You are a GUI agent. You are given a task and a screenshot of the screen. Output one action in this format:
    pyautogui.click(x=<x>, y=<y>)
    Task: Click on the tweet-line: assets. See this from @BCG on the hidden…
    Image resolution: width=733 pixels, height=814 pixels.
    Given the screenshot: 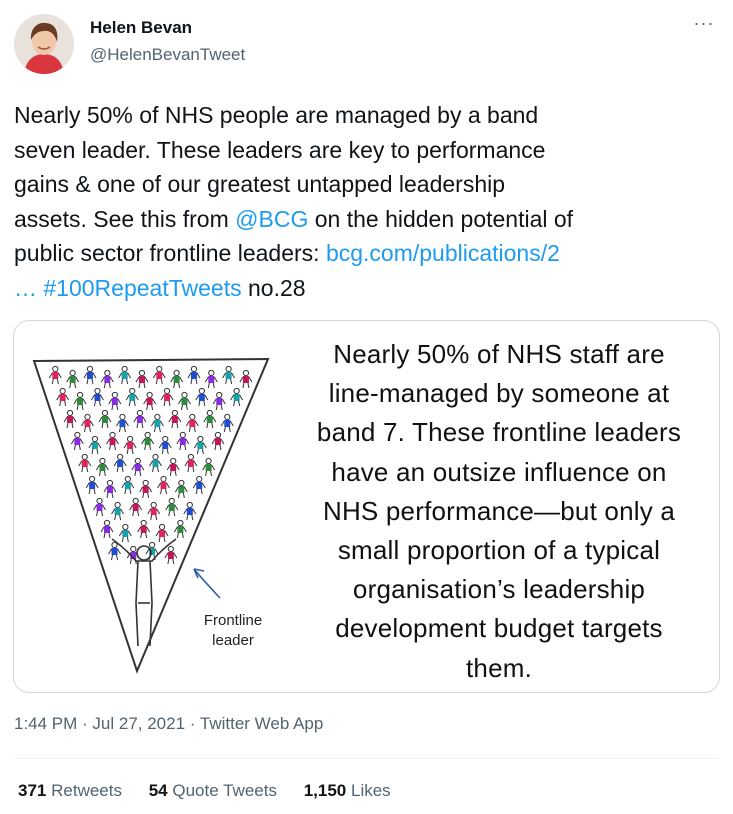 What is the action you would take?
    pyautogui.click(x=366, y=219)
    